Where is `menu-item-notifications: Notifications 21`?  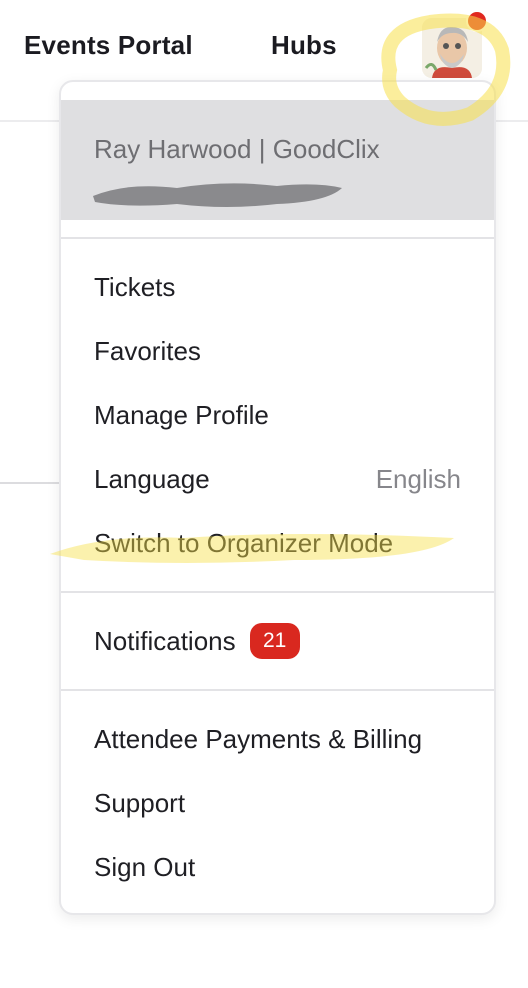
menu-item-notifications: Notifications 21 is located at coordinates (197, 642).